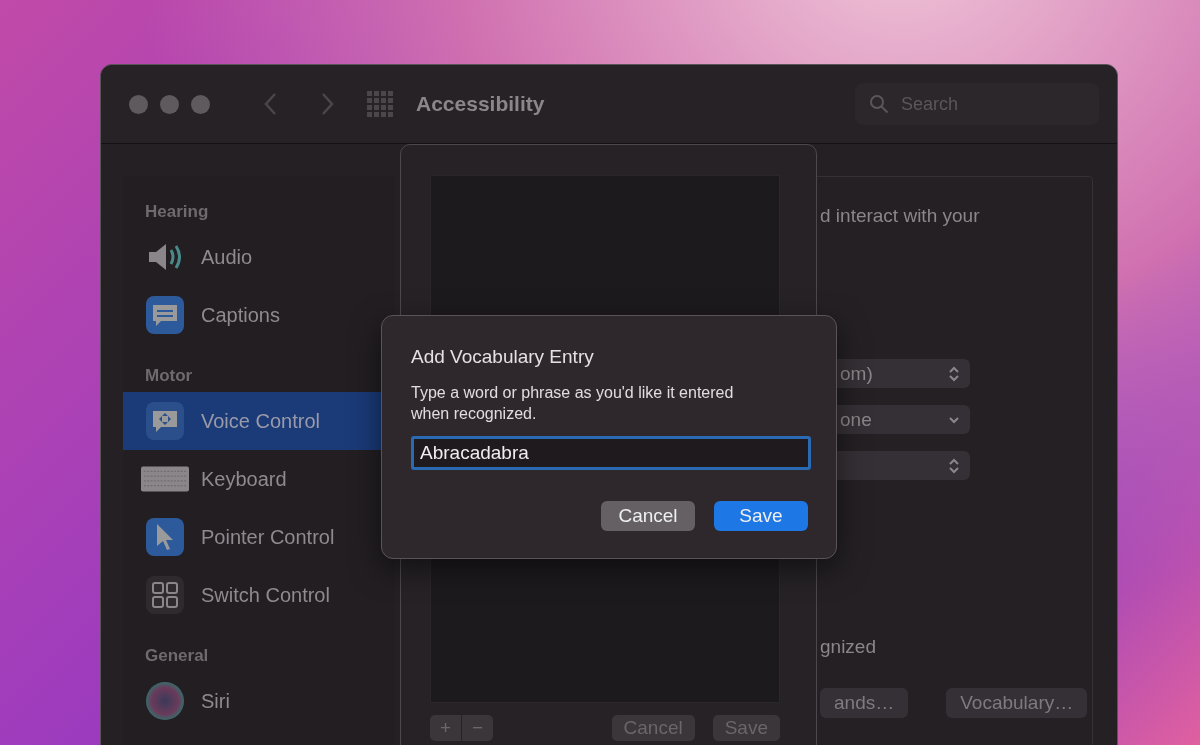 The width and height of the screenshot is (1200, 745). I want to click on close-button, so click(138, 104).